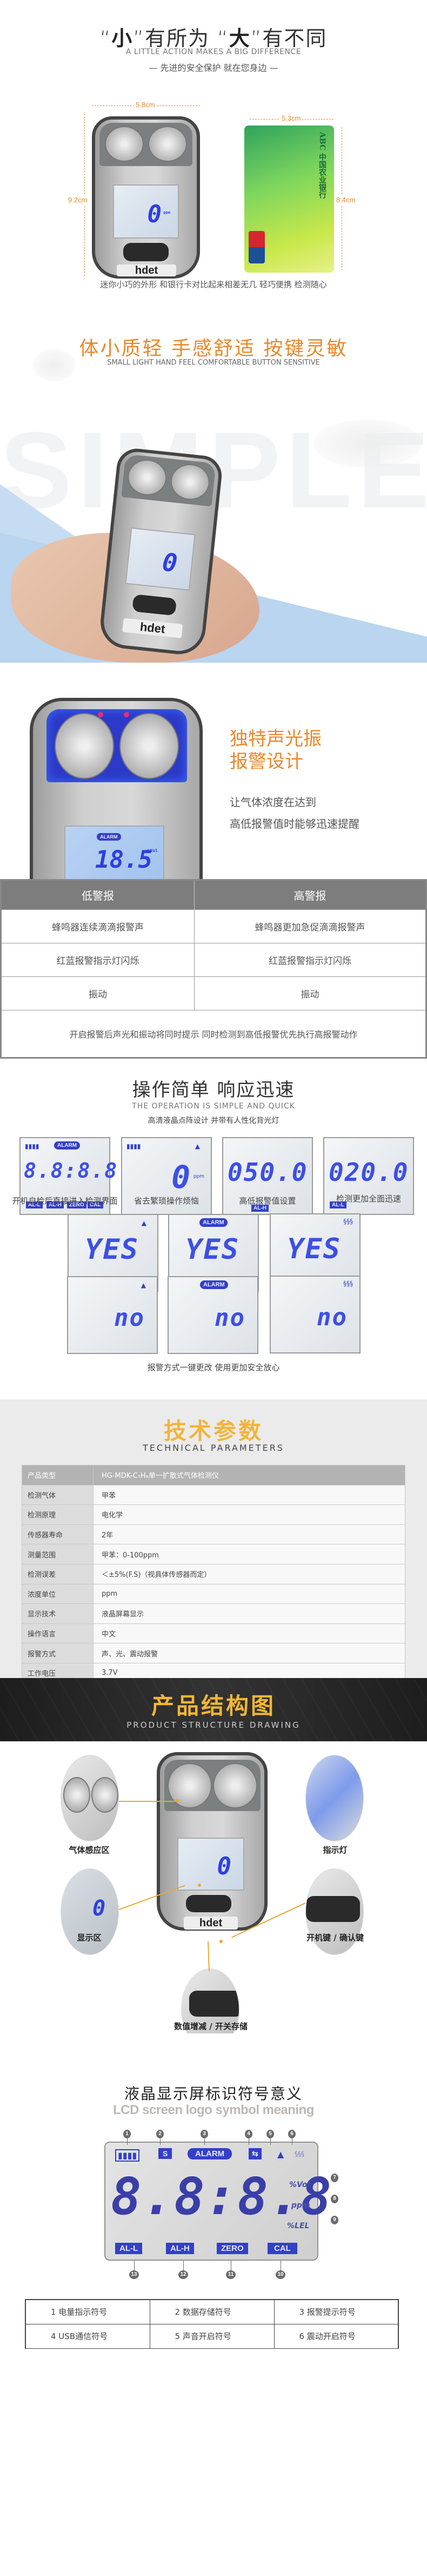  Describe the element at coordinates (58, 1494) in the screenshot. I see `param-name: 检测气体` at that location.